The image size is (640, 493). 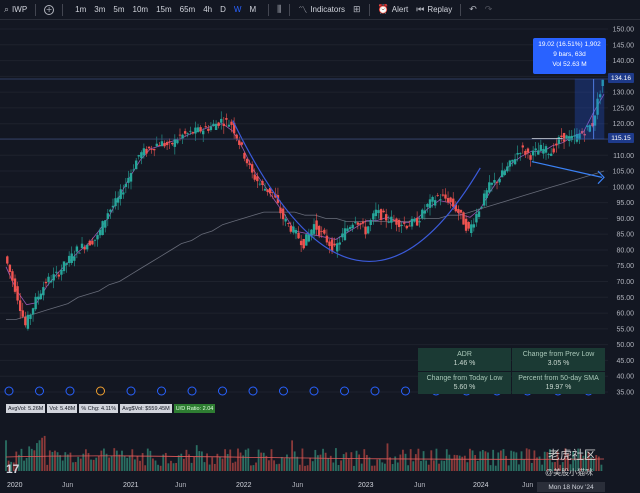 I want to click on timeframe-m: M, so click(x=252, y=9).